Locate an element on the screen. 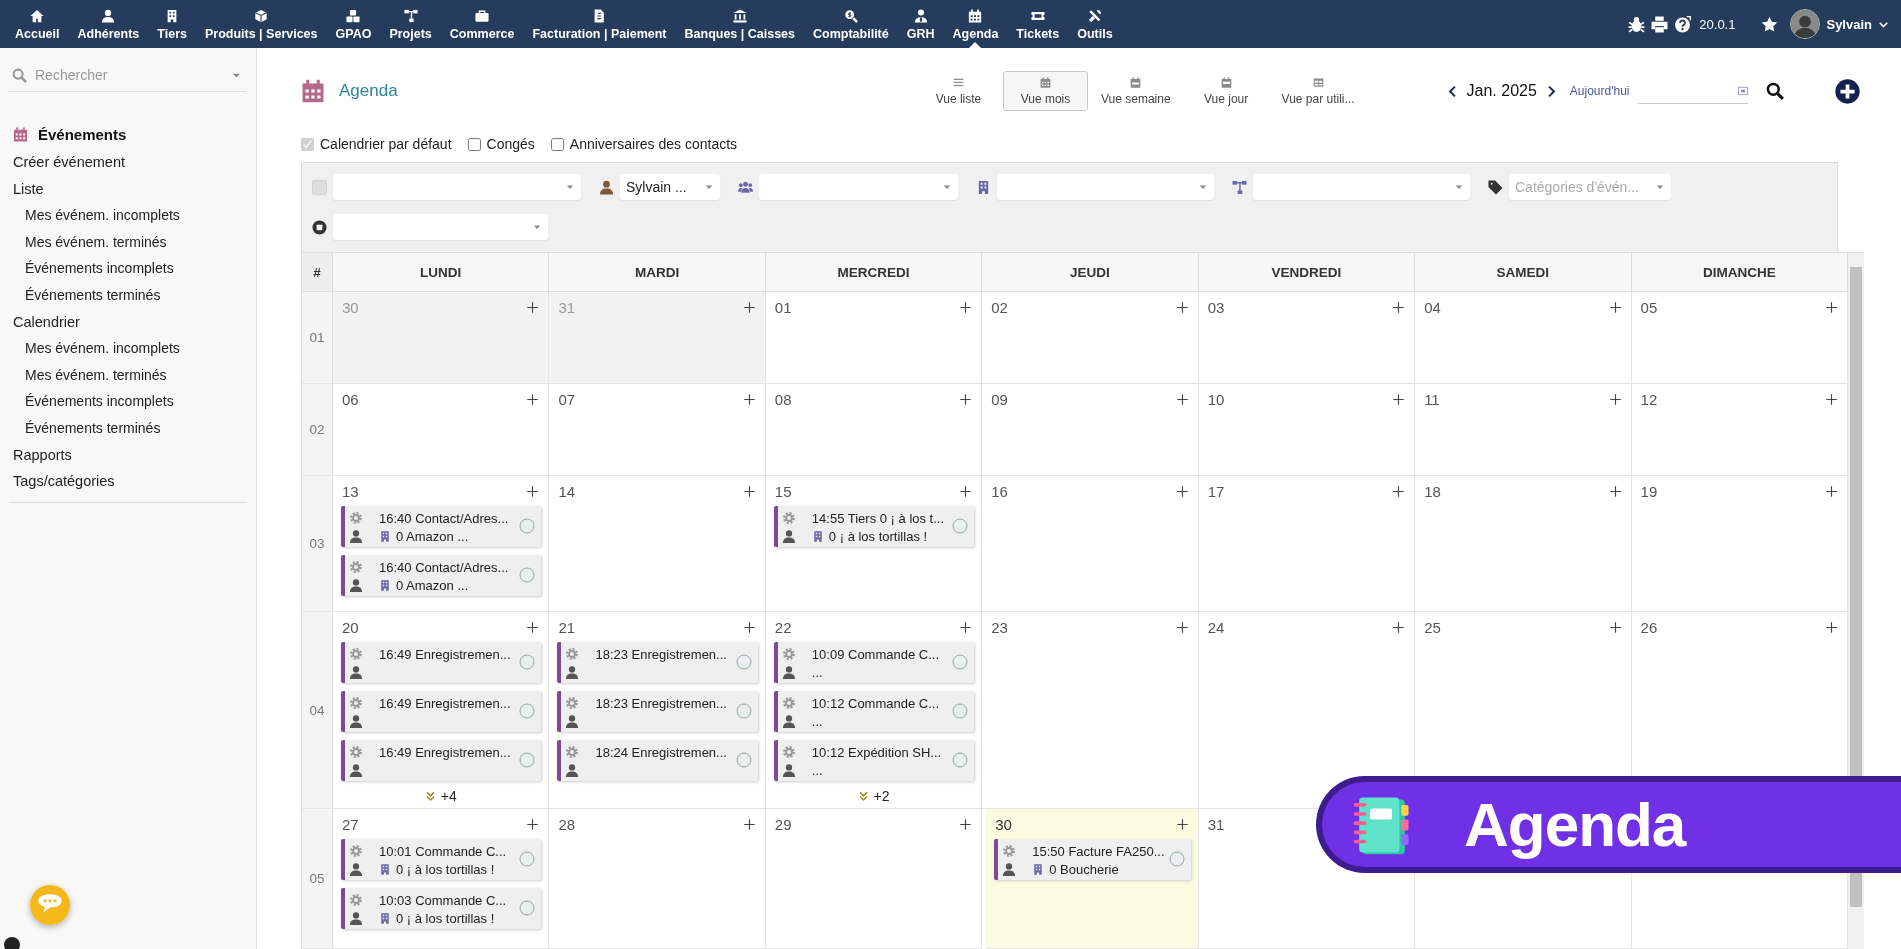 The width and height of the screenshot is (1901, 949). today-link: Aujourd'hui is located at coordinates (1599, 91).